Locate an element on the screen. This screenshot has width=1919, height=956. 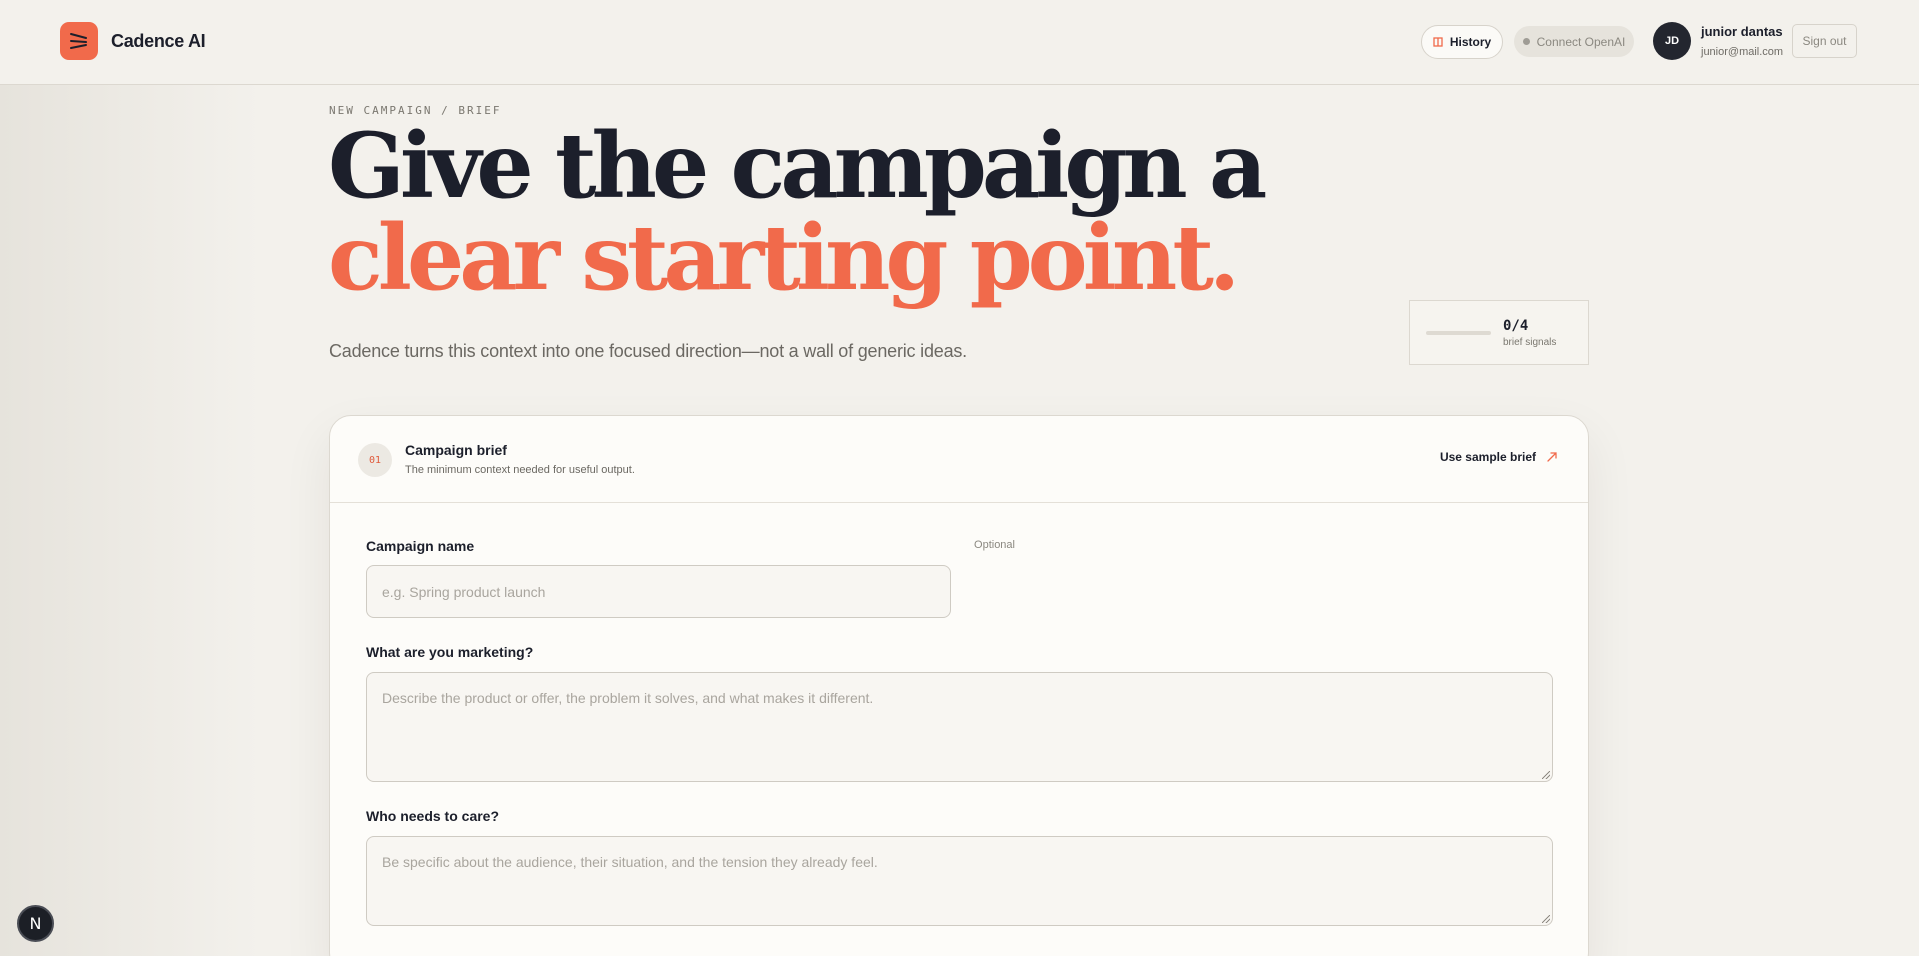
user-name: junior dantas is located at coordinates (1742, 31).